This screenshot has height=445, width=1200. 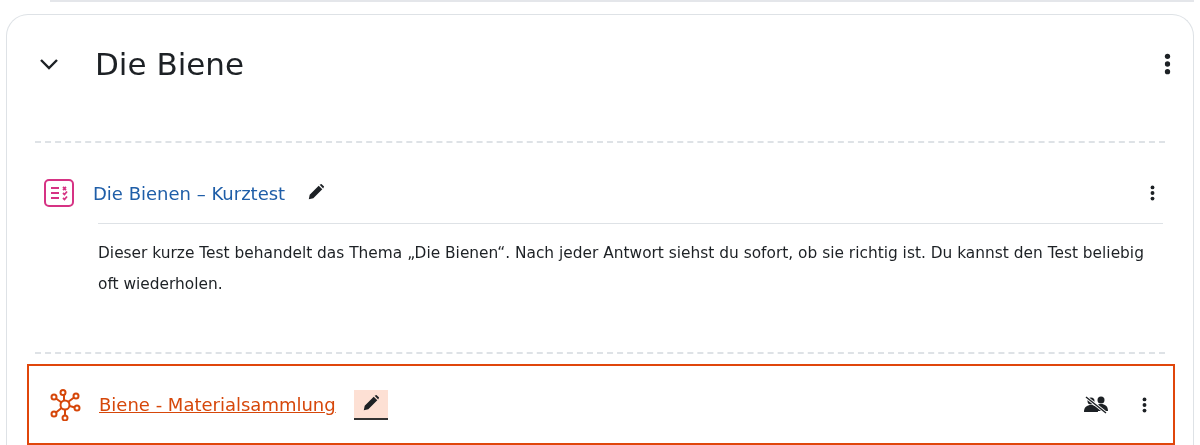 What do you see at coordinates (189, 193) in the screenshot?
I see `activity-link: Die Bienen – Kurztest` at bounding box center [189, 193].